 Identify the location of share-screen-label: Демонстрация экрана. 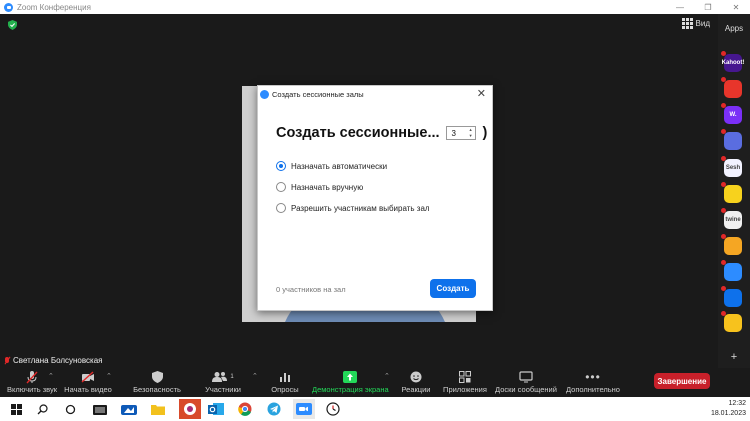
(350, 389).